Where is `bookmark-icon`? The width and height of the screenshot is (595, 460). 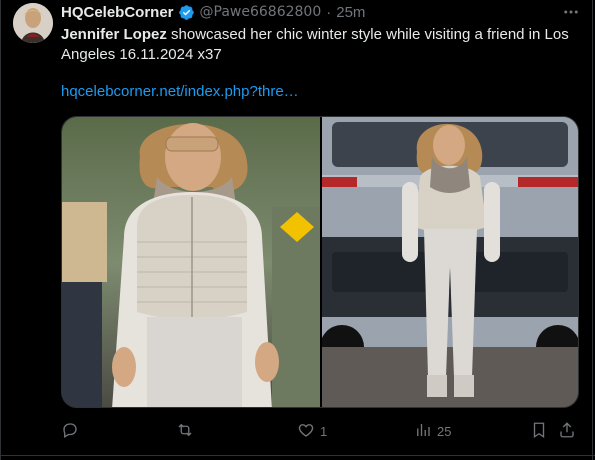 bookmark-icon is located at coordinates (539, 431).